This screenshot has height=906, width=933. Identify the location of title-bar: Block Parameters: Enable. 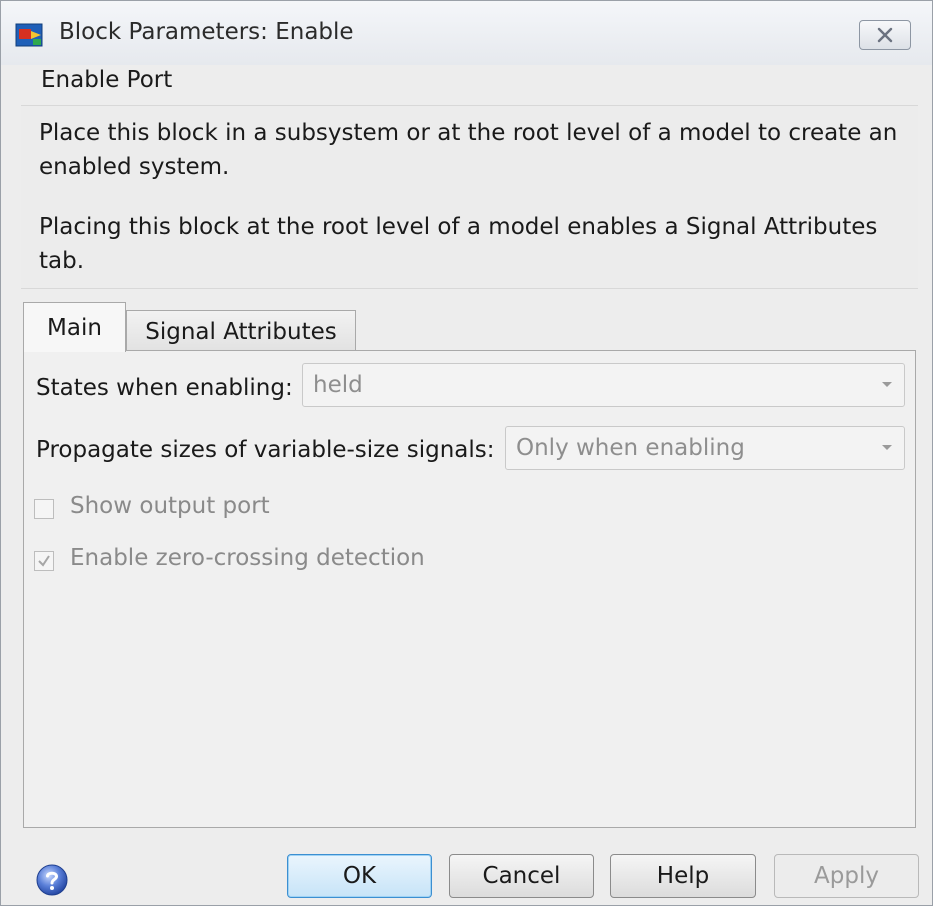
(466, 33).